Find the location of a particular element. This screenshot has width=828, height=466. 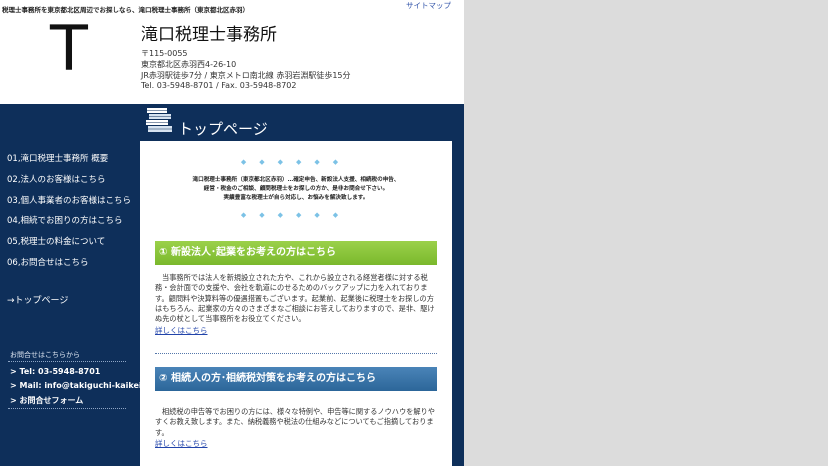

sidebar-item-corporate: 02,法人のお客様はこちら is located at coordinates (56, 179).